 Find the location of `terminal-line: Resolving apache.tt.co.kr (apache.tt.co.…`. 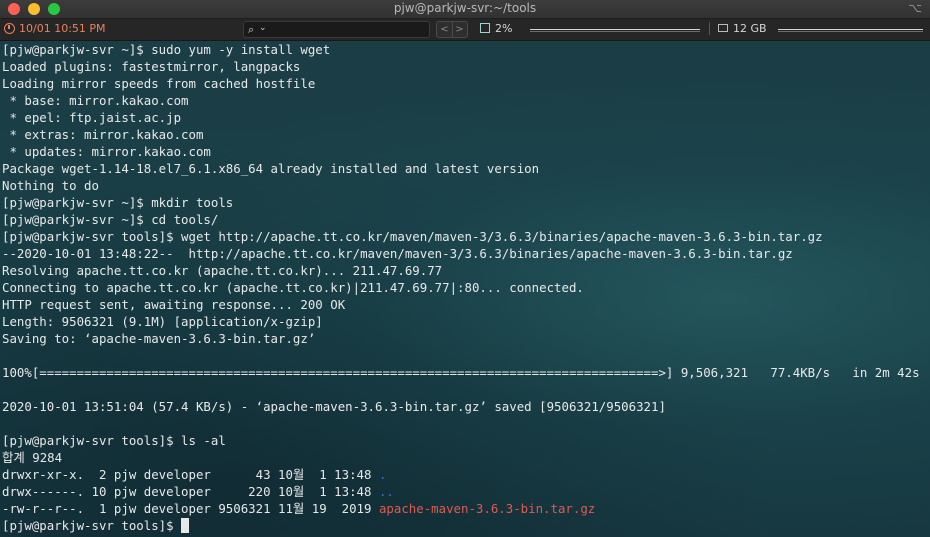

terminal-line: Resolving apache.tt.co.kr (apache.tt.co.… is located at coordinates (222, 270).